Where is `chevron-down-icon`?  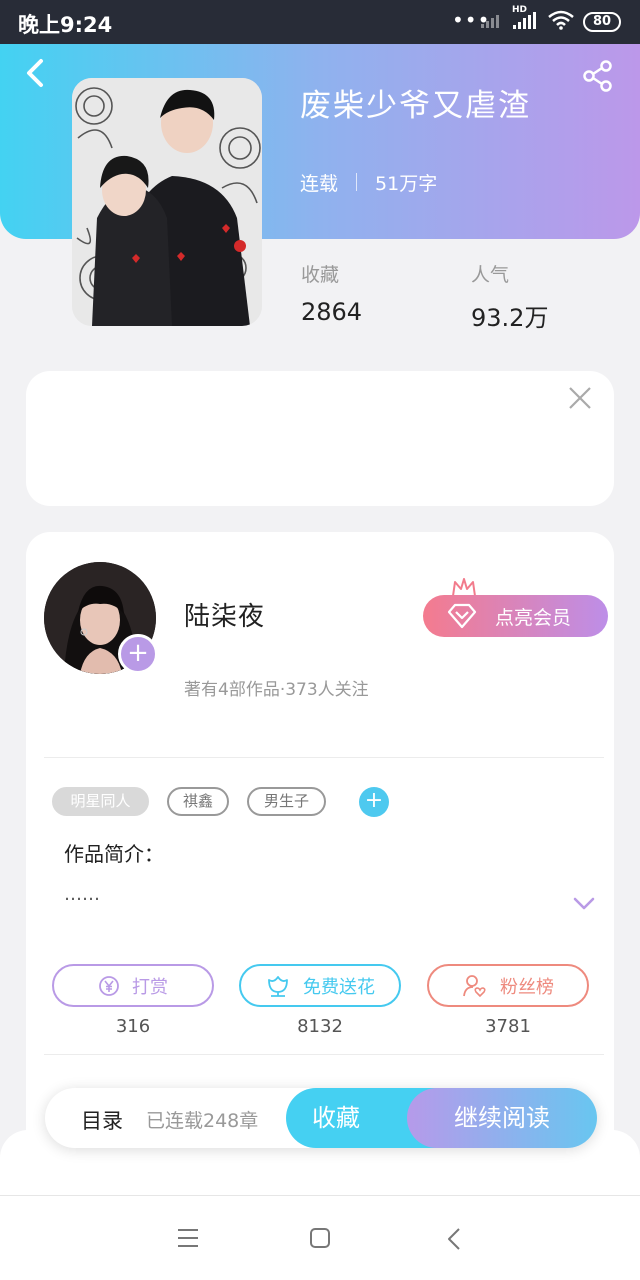 chevron-down-icon is located at coordinates (584, 904).